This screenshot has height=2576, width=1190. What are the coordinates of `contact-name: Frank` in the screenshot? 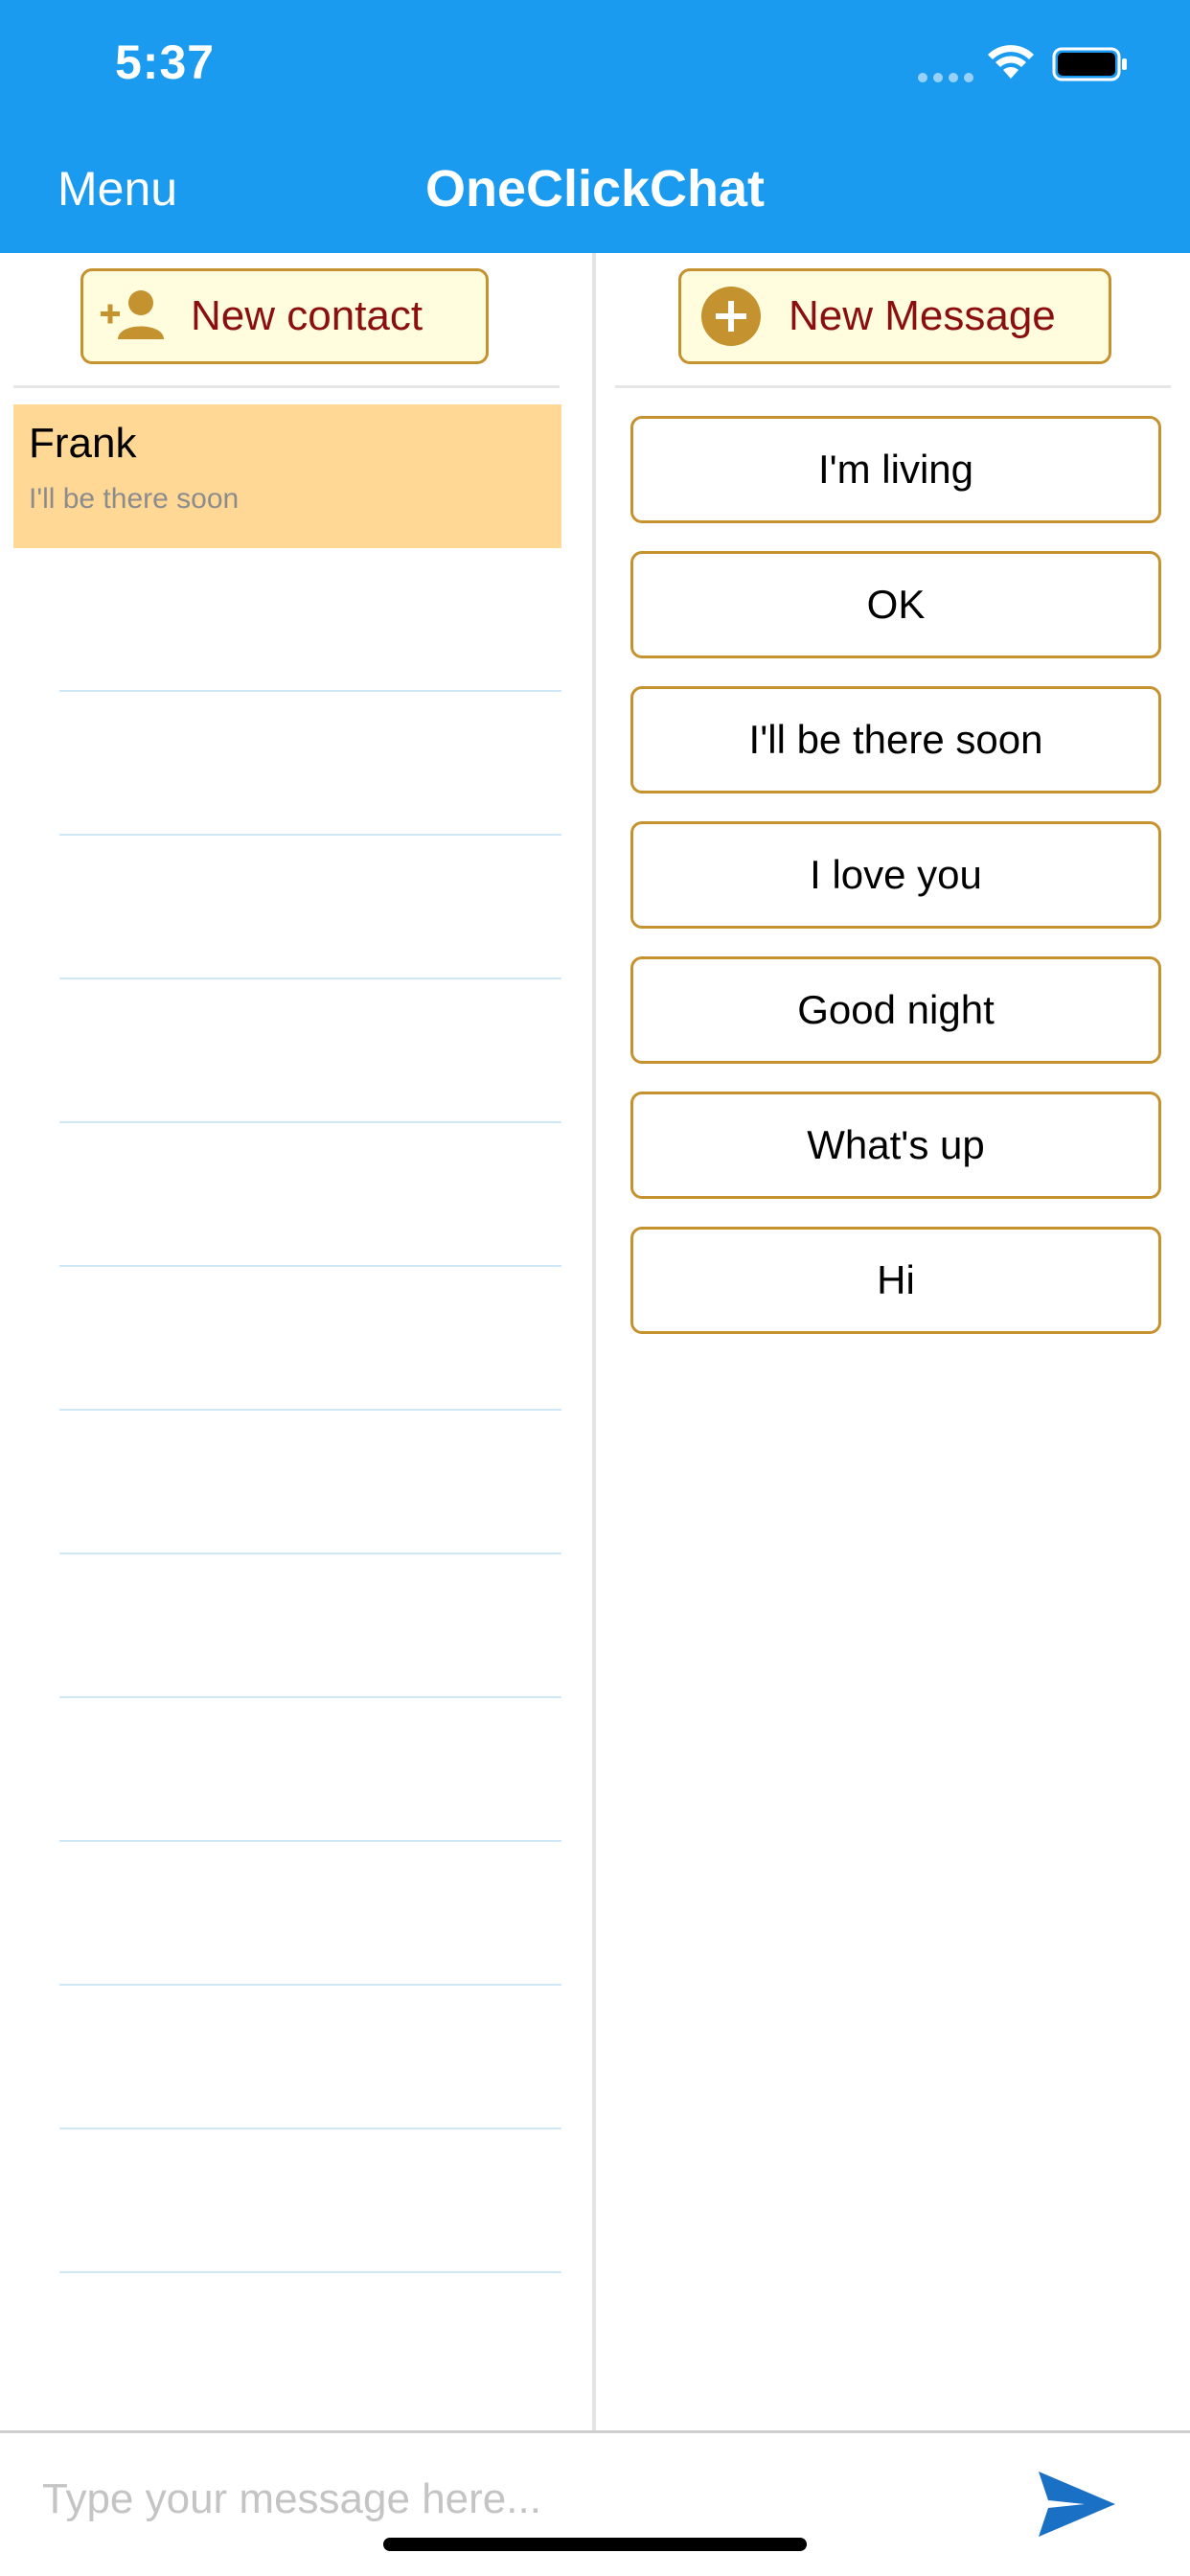 It's located at (83, 444).